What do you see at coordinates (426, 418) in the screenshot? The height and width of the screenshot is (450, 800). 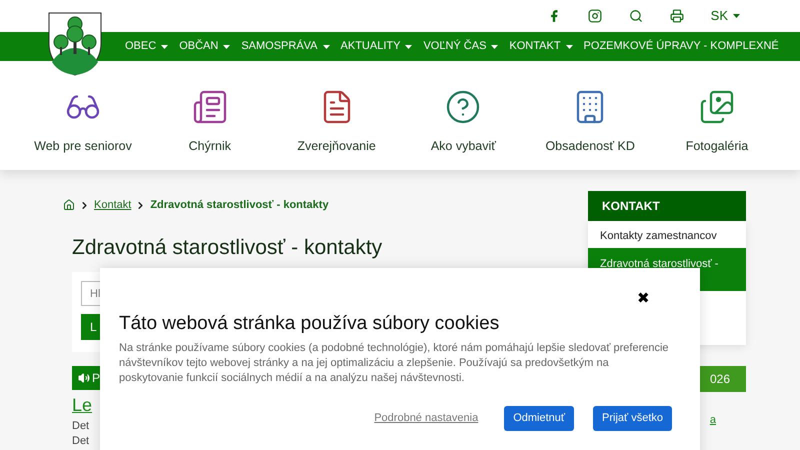 I see `settings-link: Podrobné nastavenia` at bounding box center [426, 418].